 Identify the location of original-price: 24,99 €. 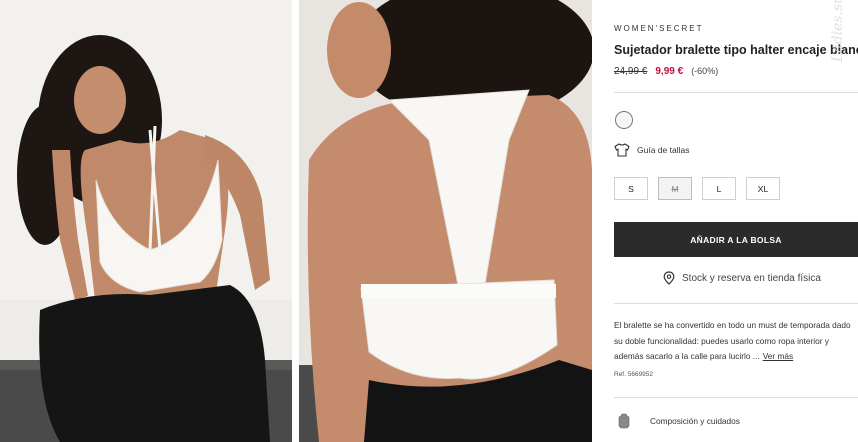
(631, 71).